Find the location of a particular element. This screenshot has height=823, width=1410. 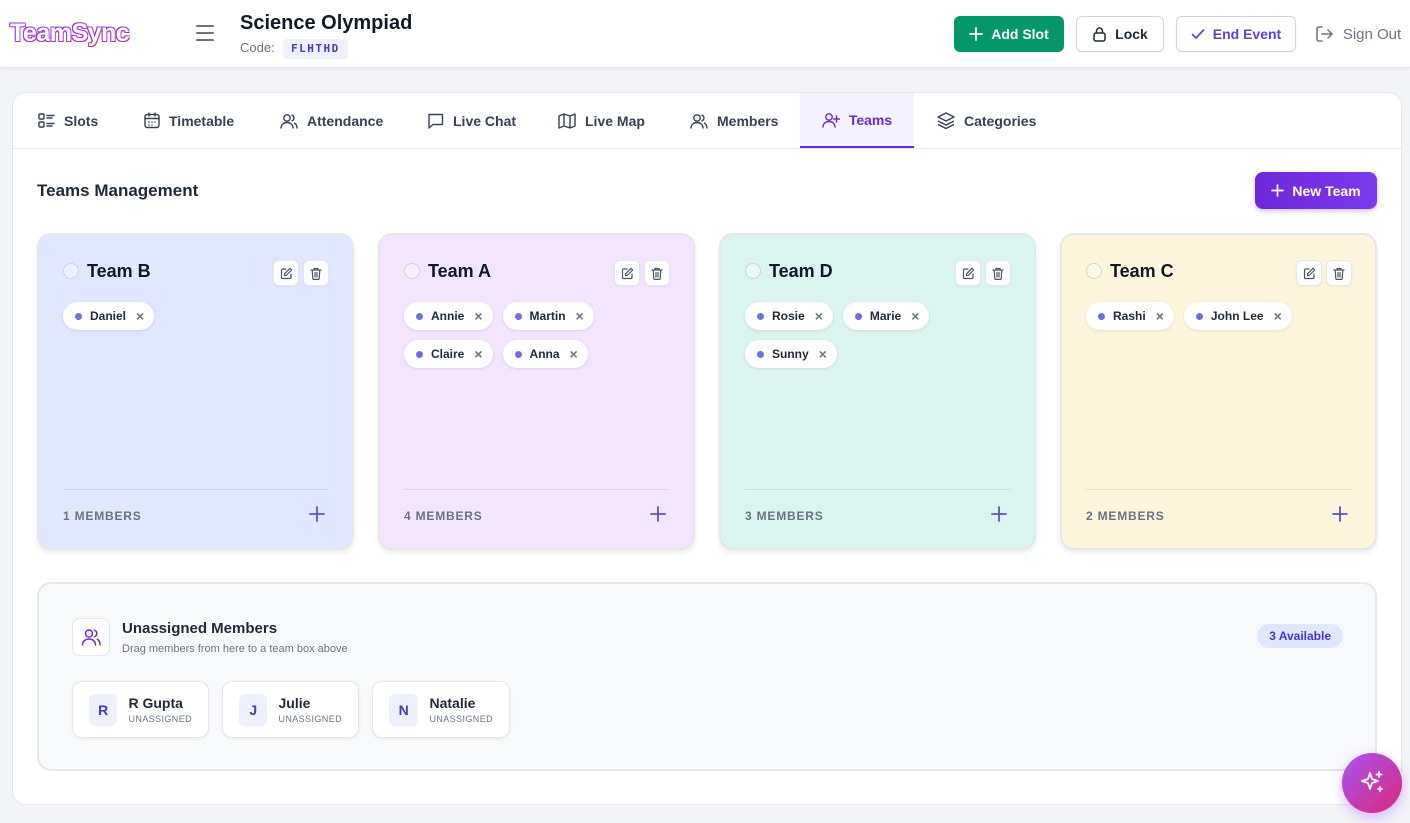

member-name: Anna is located at coordinates (544, 354).